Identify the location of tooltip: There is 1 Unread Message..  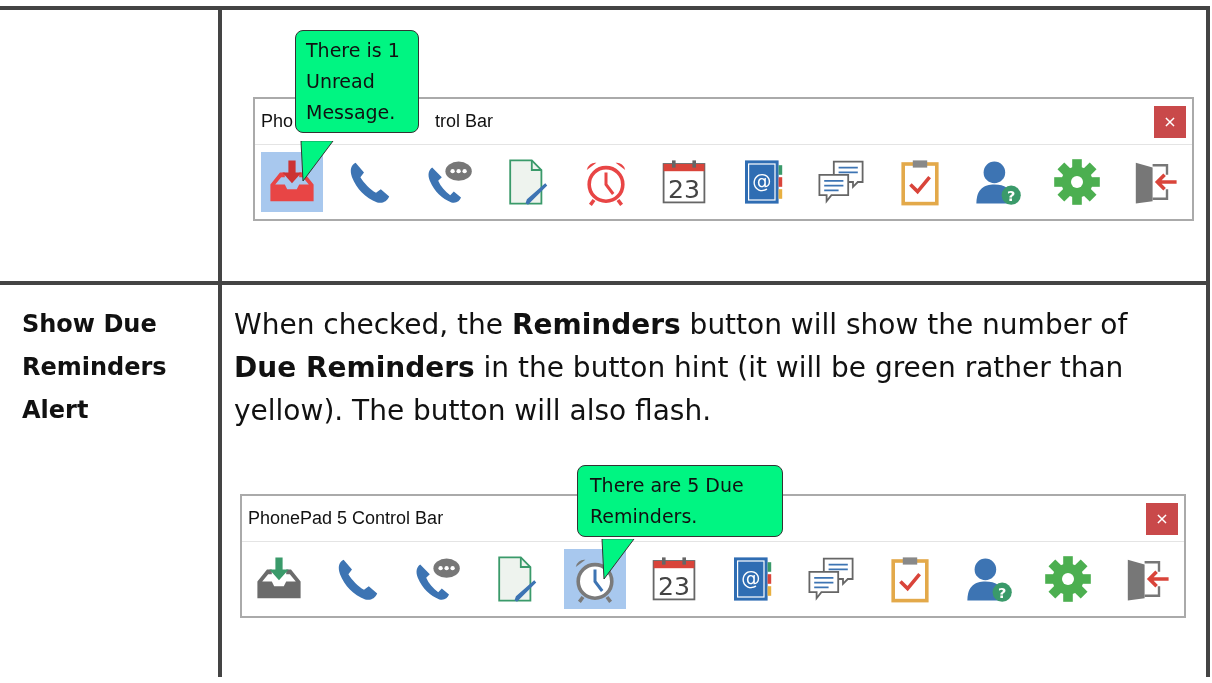
(357, 81).